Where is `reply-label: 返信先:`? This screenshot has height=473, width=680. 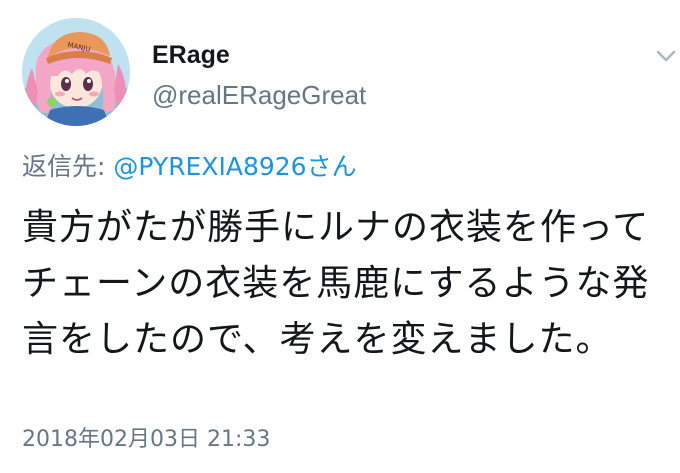
reply-label: 返信先: is located at coordinates (64, 166).